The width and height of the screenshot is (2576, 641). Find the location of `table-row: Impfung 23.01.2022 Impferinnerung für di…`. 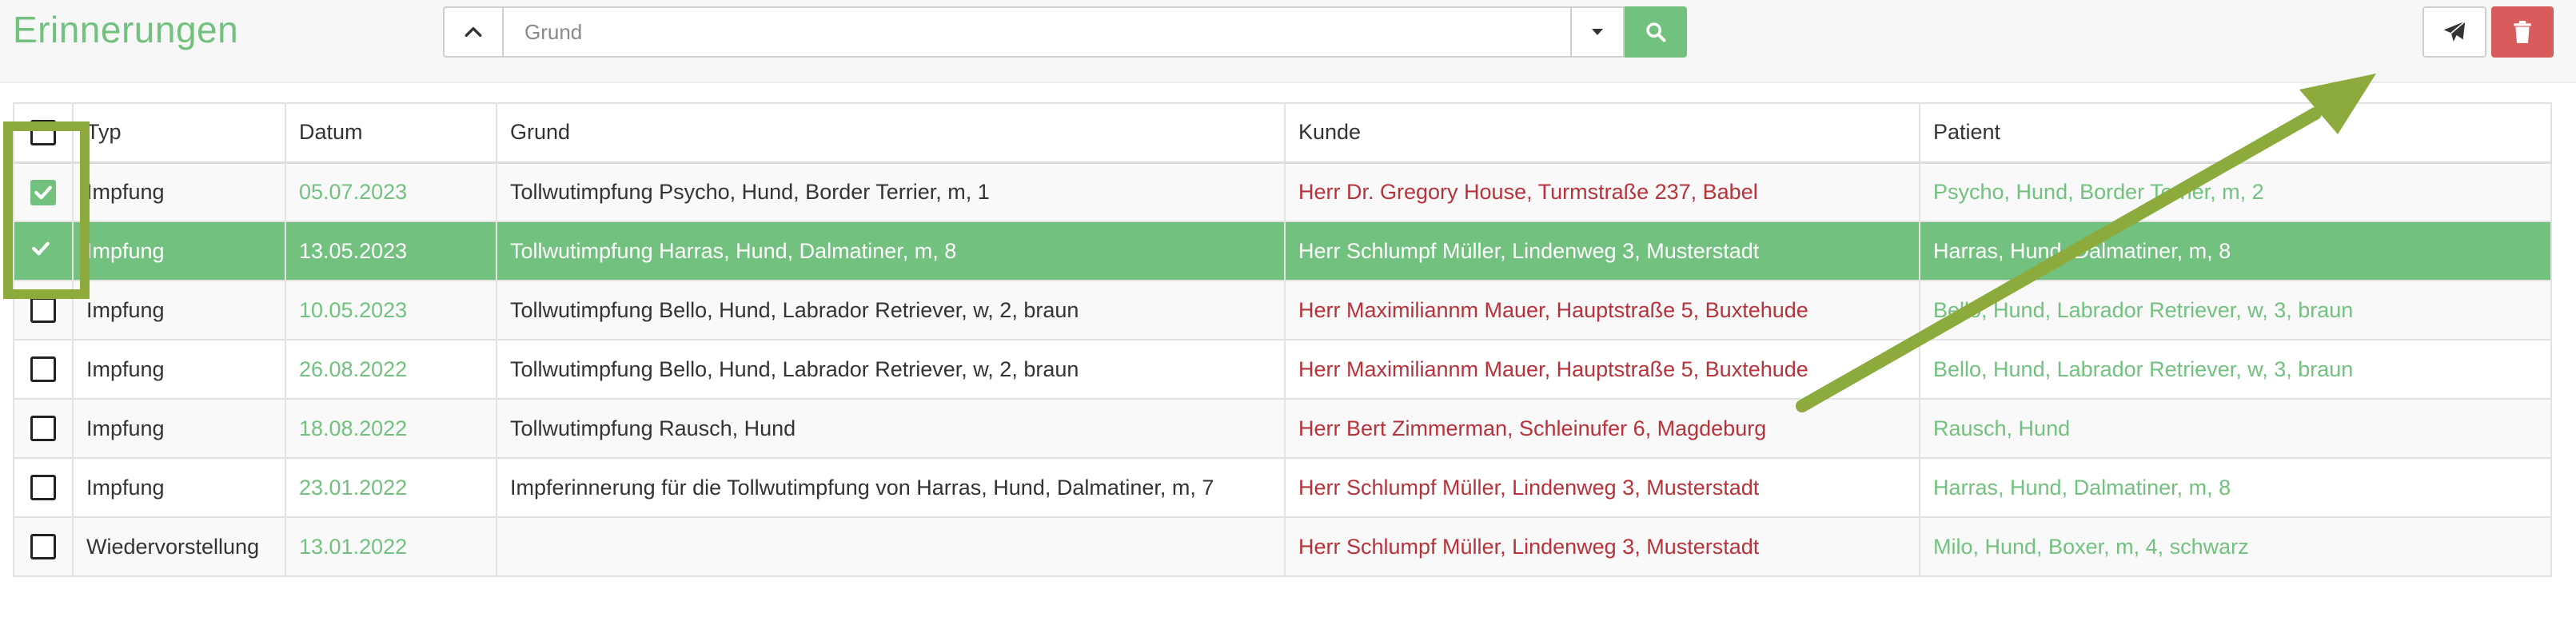

table-row: Impfung 23.01.2022 Impferinnerung für di… is located at coordinates (1282, 487).